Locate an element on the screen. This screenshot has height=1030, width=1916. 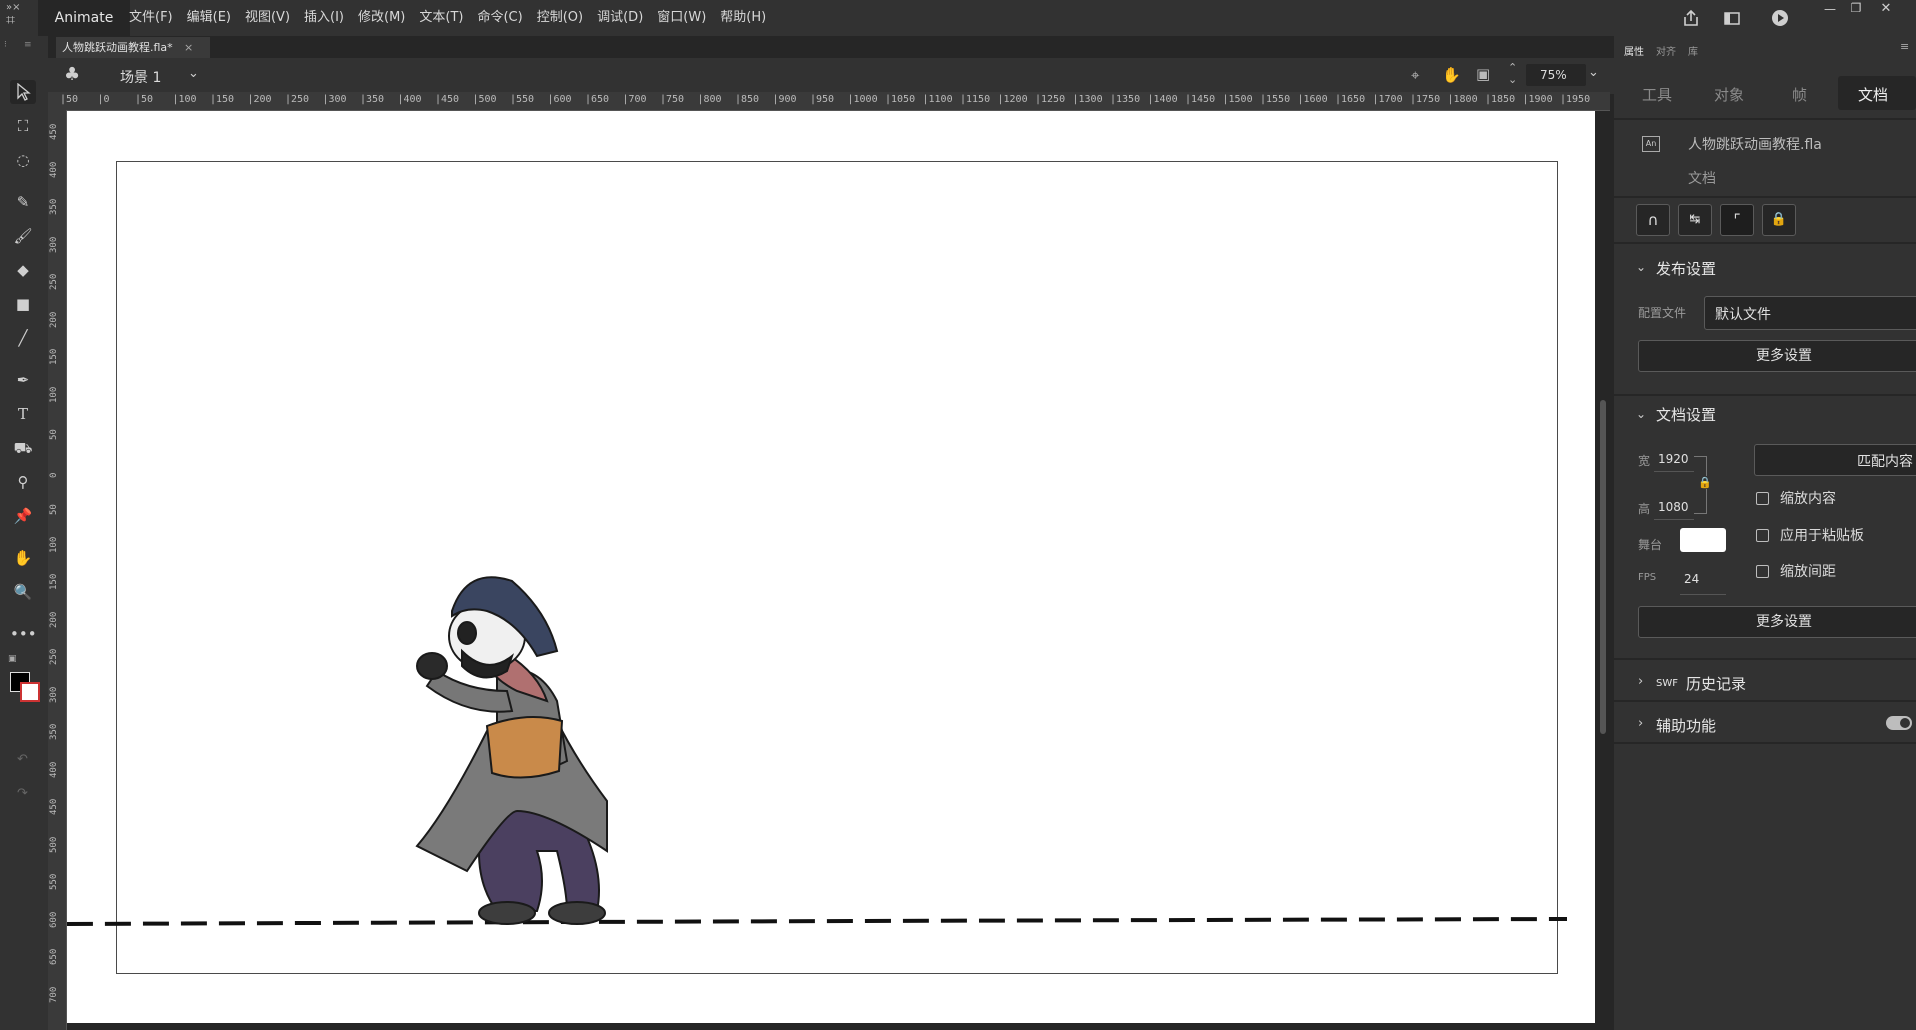
ruler-tick-label: |1450 is located at coordinates (1200, 99).